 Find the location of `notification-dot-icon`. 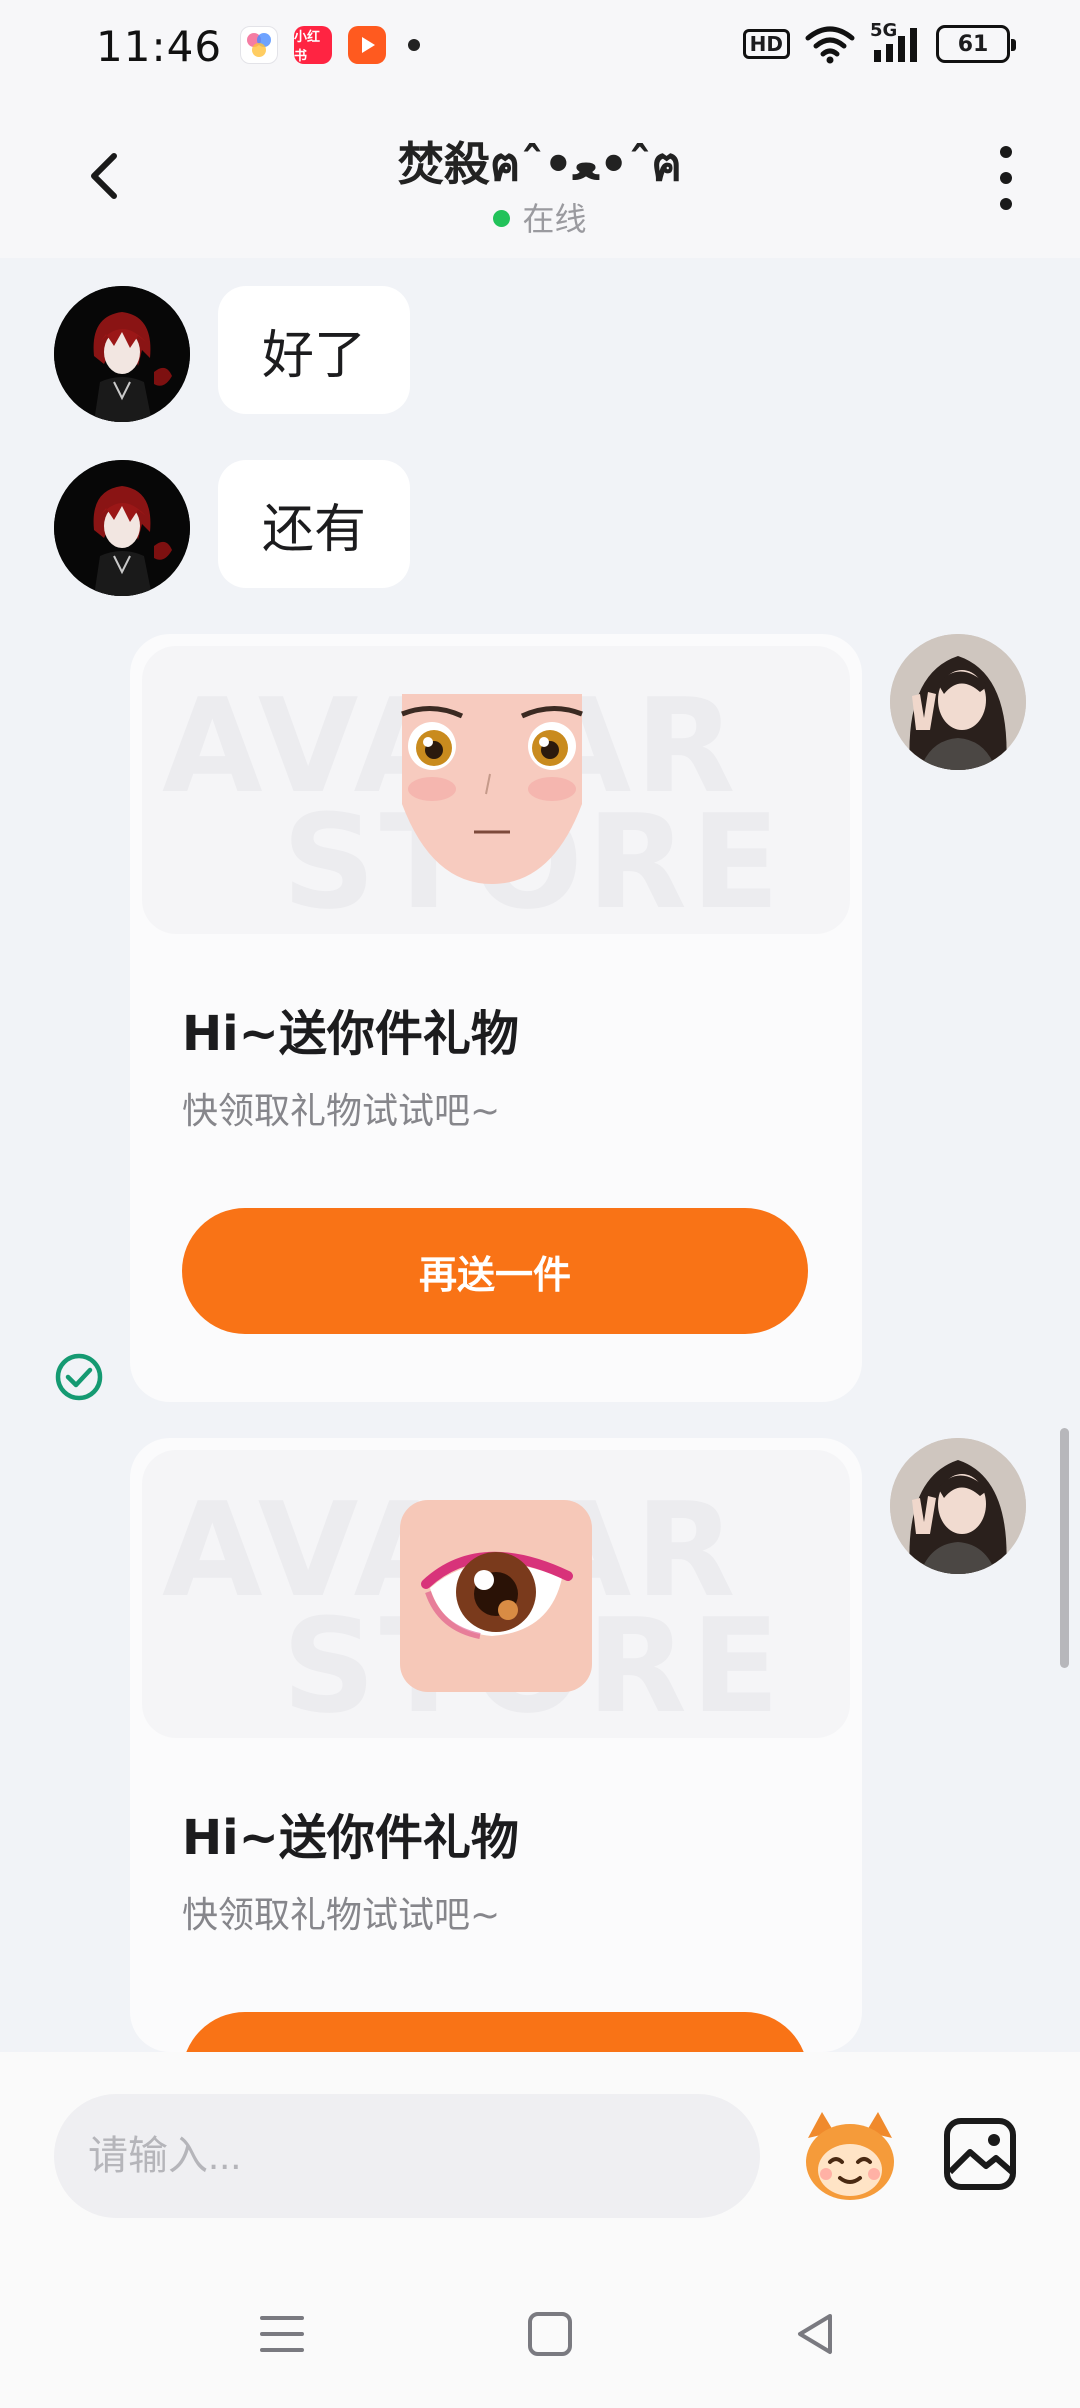

notification-dot-icon is located at coordinates (414, 45).